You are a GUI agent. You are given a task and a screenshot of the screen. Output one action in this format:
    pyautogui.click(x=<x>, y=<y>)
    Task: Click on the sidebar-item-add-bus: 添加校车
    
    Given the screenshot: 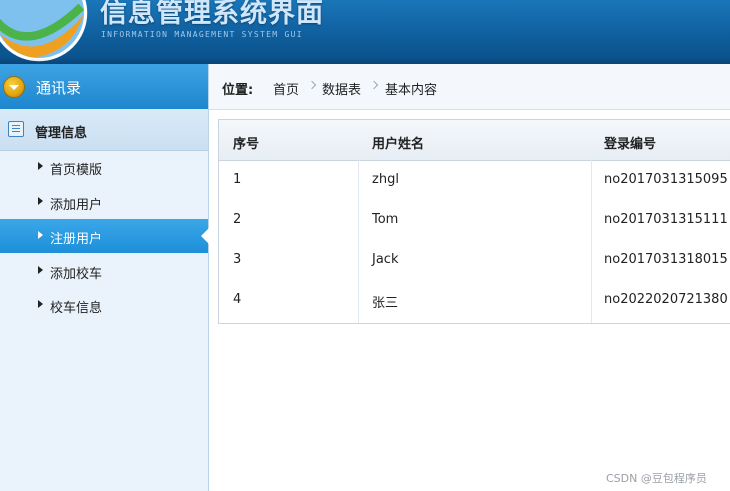 What is the action you would take?
    pyautogui.click(x=104, y=271)
    